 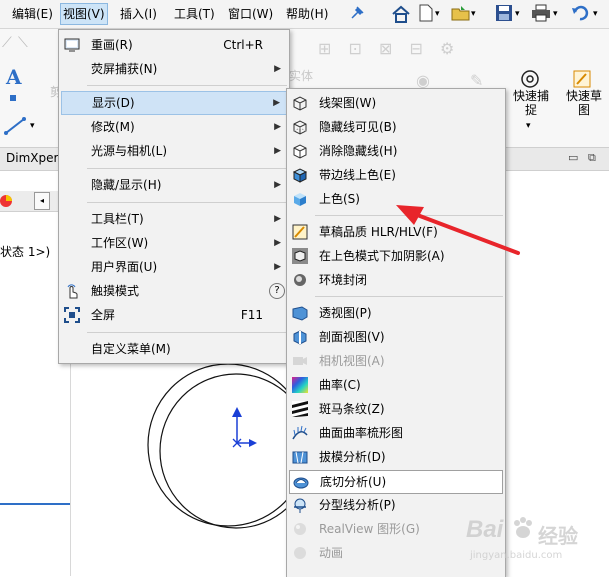 I want to click on menu-item-ambient-occlusion: 环境封闭, so click(x=396, y=280).